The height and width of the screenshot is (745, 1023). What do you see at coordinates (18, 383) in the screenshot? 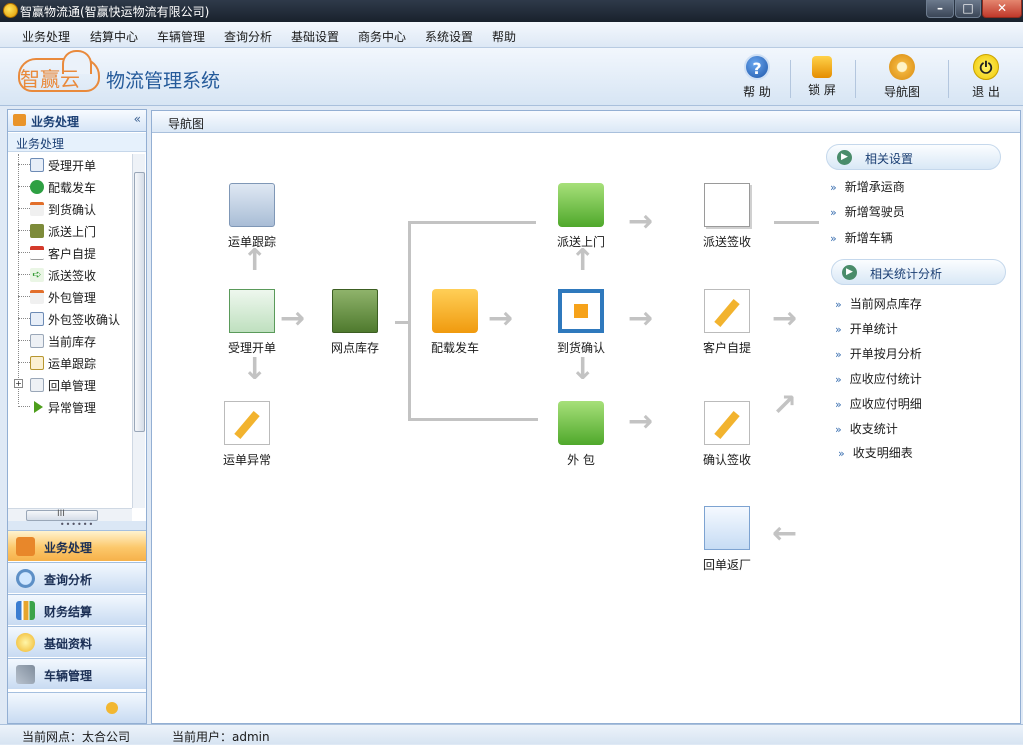
I see `expand-icon: +` at bounding box center [18, 383].